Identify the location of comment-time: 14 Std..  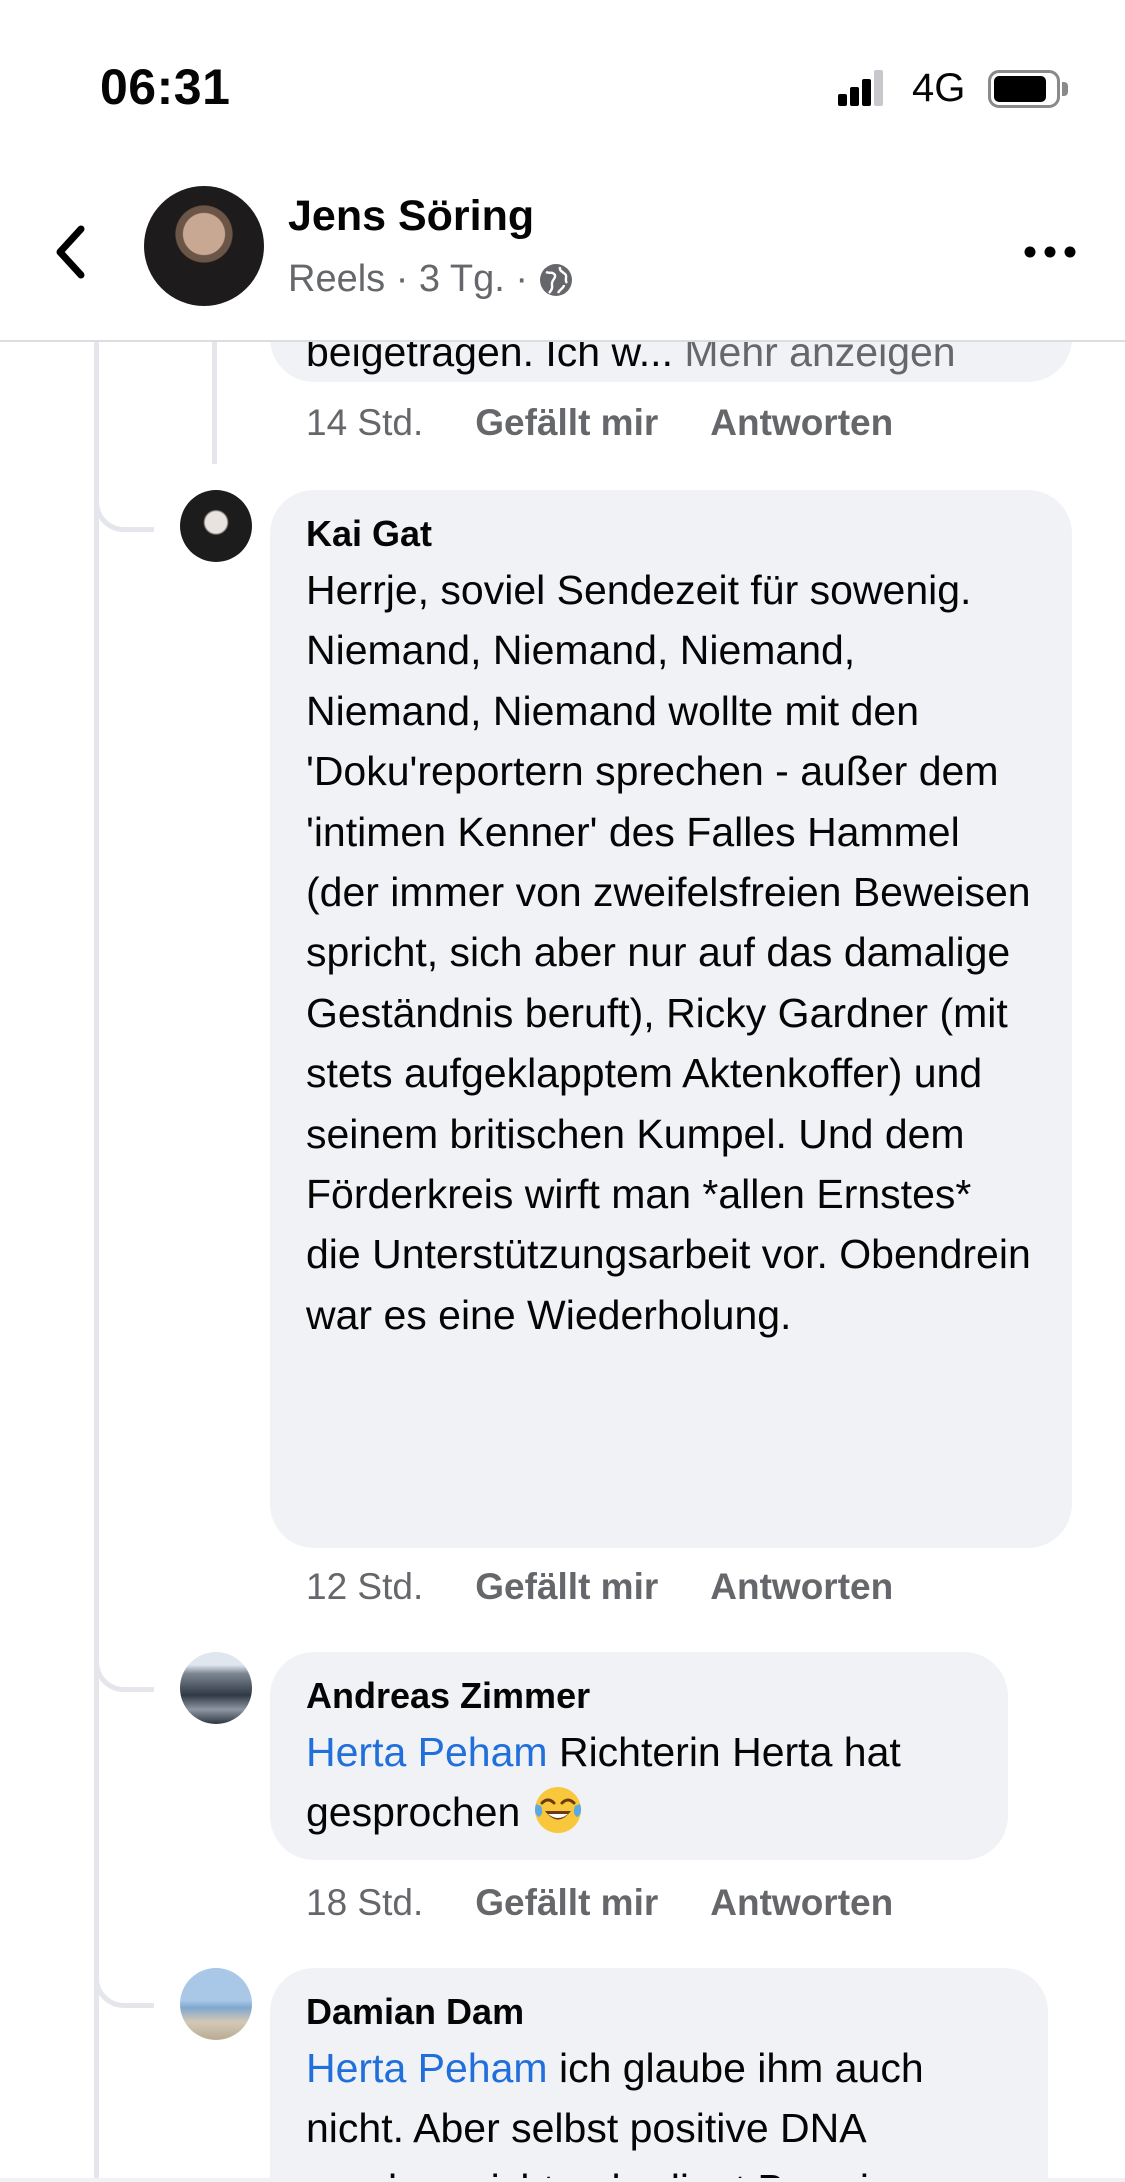
(365, 422).